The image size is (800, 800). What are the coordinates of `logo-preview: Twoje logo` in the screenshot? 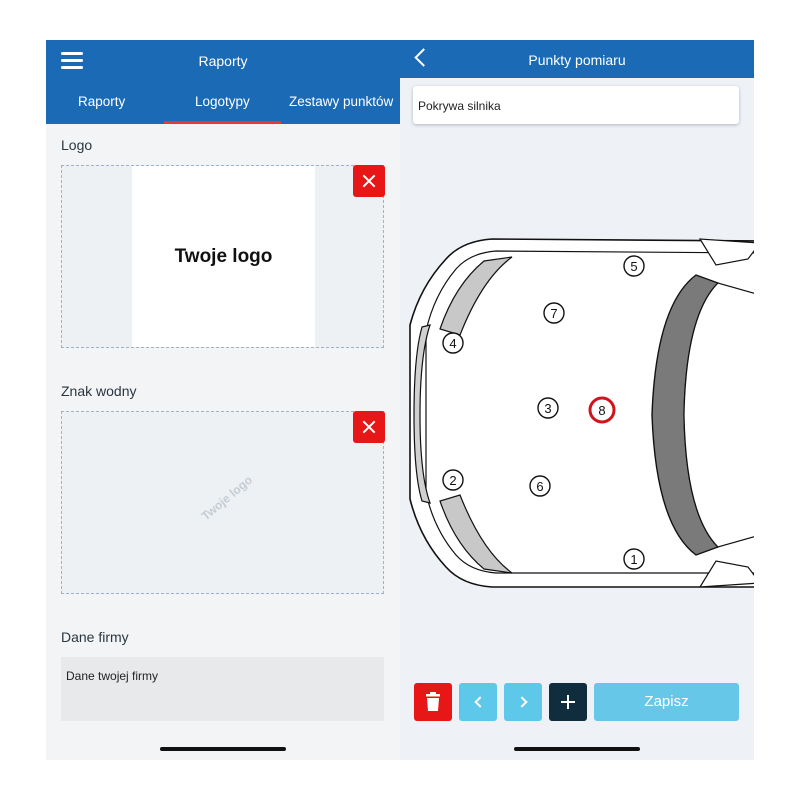 It's located at (223, 256).